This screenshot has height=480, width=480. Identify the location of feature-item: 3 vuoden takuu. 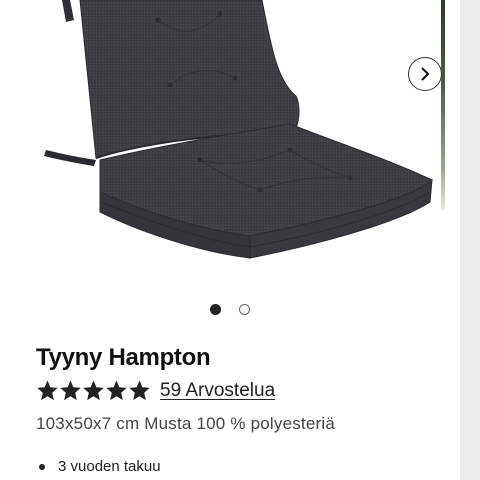
(98, 466).